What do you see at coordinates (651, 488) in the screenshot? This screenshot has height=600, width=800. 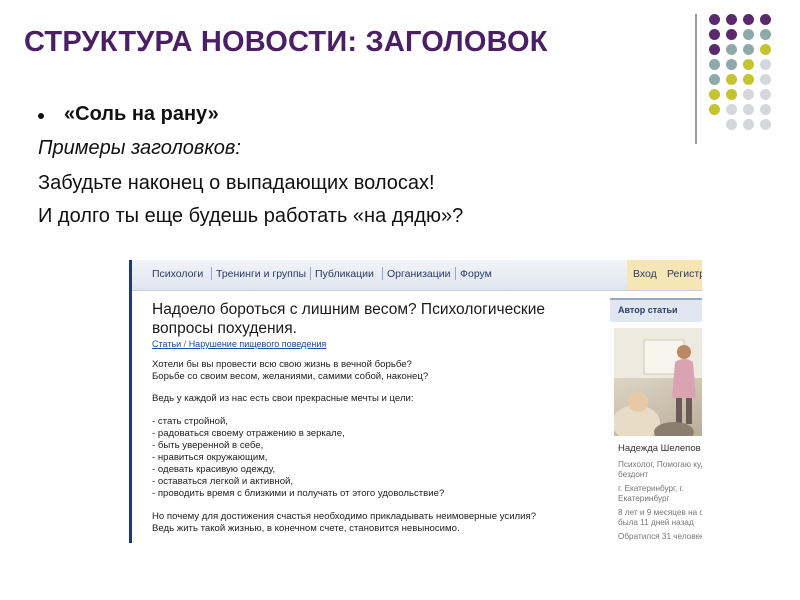 I see `author-location: г. Екатеринбург, г.` at bounding box center [651, 488].